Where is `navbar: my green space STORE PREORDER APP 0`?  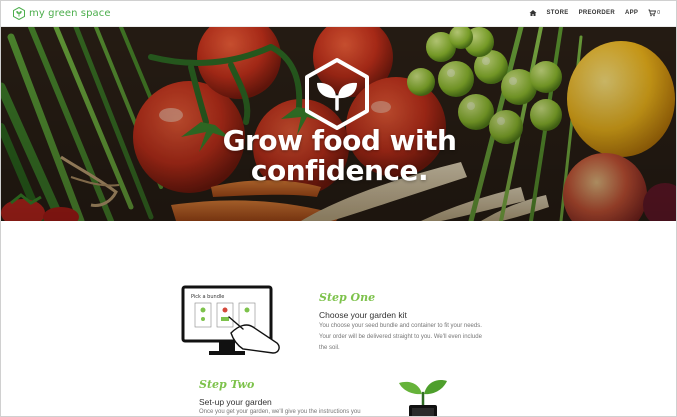 navbar: my green space STORE PREORDER APP 0 is located at coordinates (338, 14).